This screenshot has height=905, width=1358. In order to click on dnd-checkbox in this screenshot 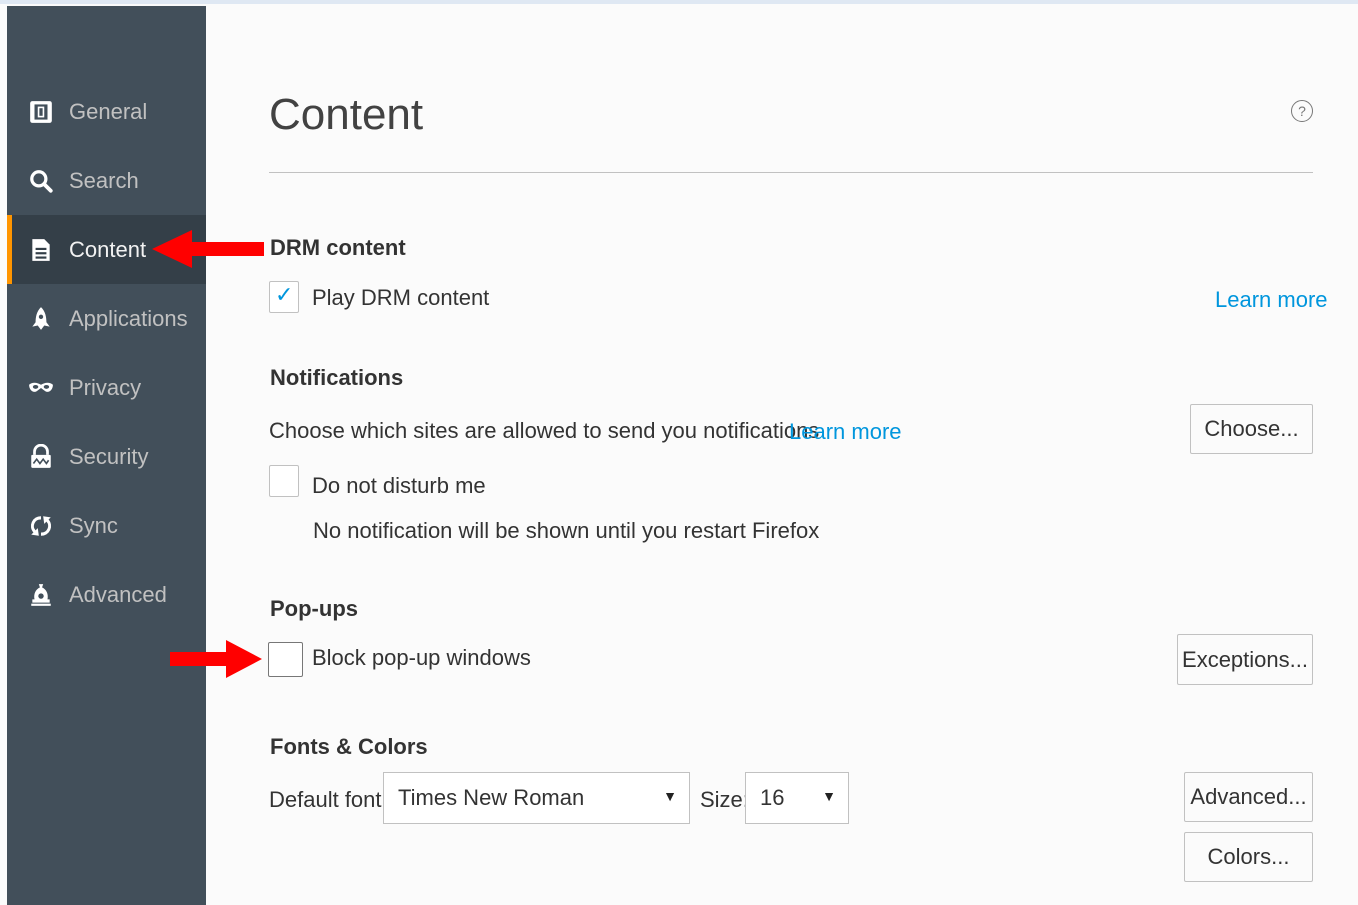, I will do `click(284, 481)`.